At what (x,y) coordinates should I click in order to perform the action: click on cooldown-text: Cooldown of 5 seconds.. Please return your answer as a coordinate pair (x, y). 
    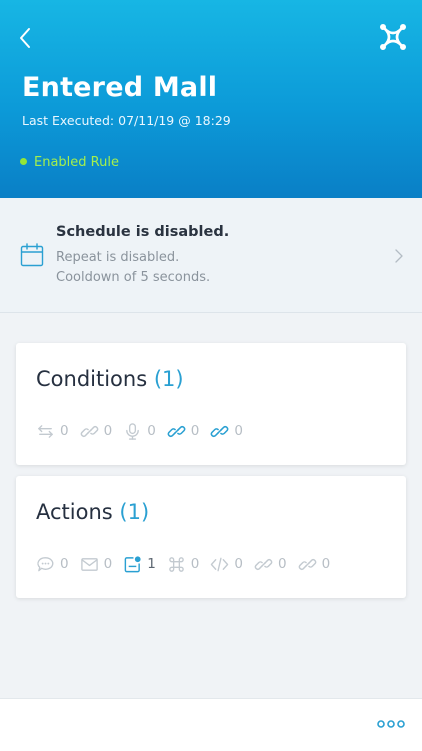
    Looking at the image, I should click on (133, 277).